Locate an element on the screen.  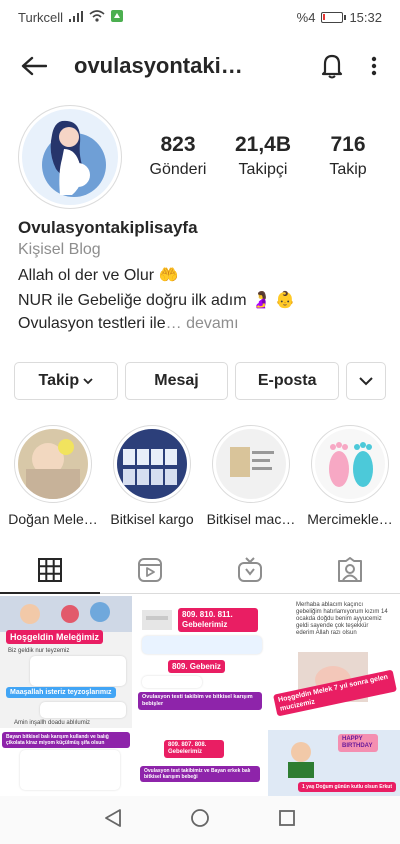
avatar-ring is located at coordinates (70, 157).